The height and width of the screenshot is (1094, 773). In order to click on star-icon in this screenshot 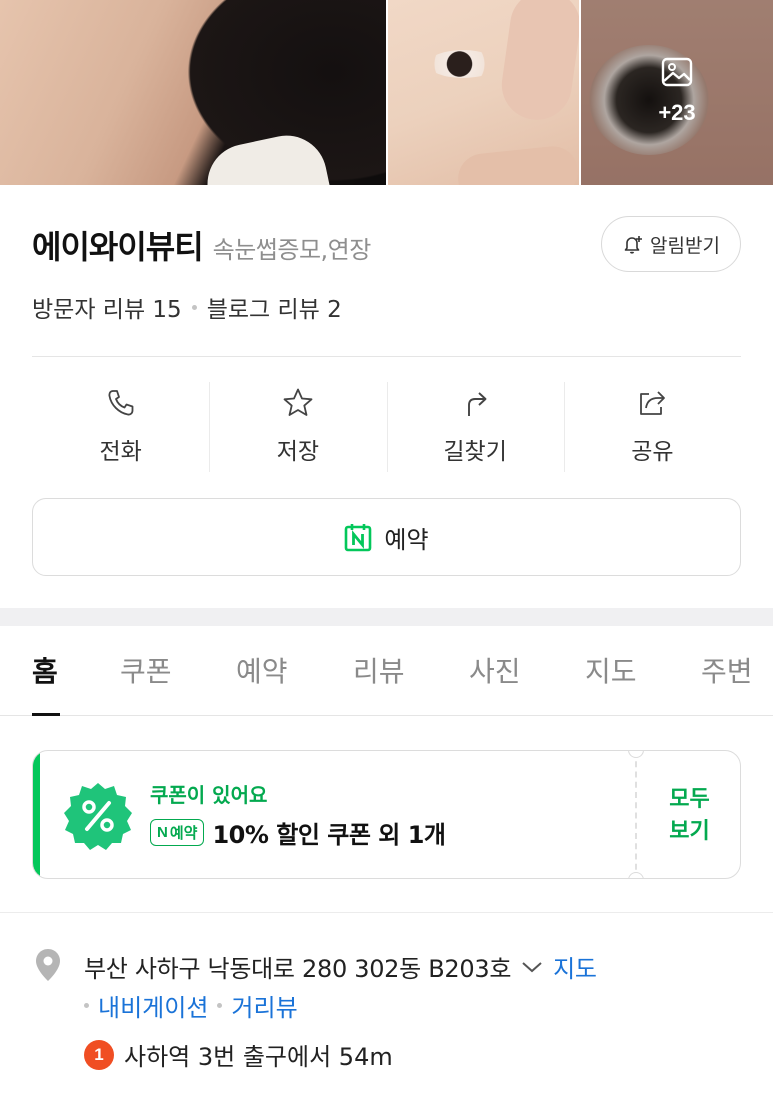, I will do `click(298, 402)`.